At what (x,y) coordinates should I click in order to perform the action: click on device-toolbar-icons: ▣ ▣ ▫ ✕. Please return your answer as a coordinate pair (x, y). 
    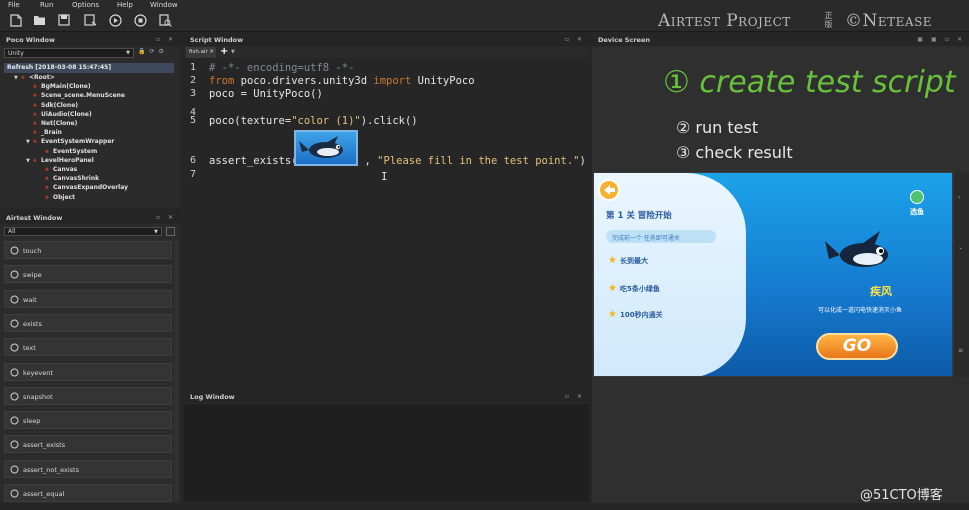
    Looking at the image, I should click on (941, 39).